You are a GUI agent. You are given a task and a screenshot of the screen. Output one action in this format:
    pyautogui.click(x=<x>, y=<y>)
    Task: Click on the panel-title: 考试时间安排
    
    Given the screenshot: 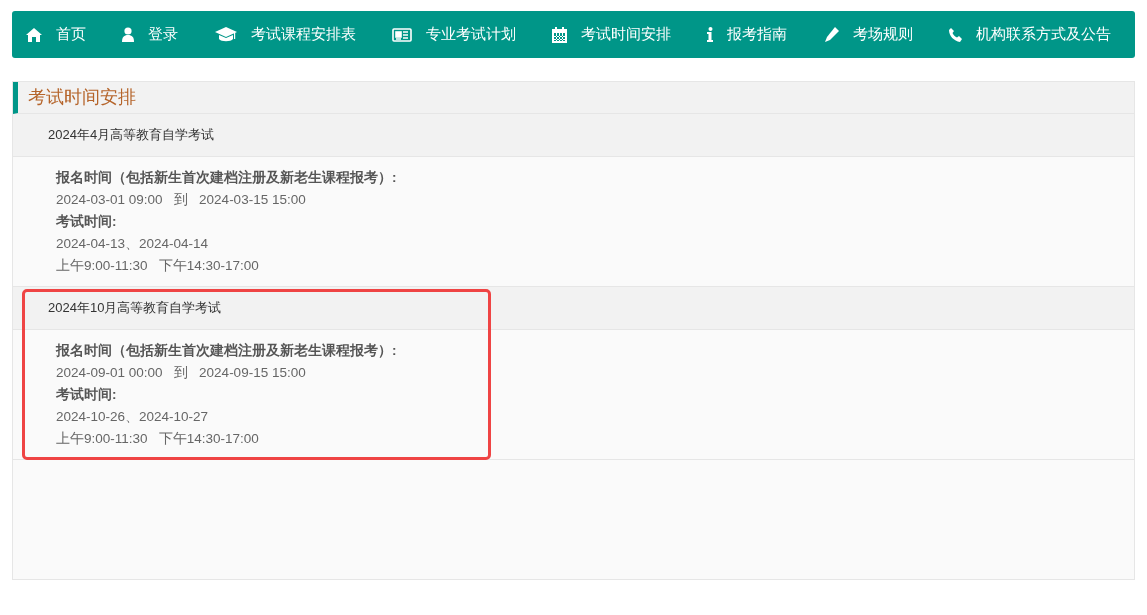 What is the action you would take?
    pyautogui.click(x=82, y=97)
    